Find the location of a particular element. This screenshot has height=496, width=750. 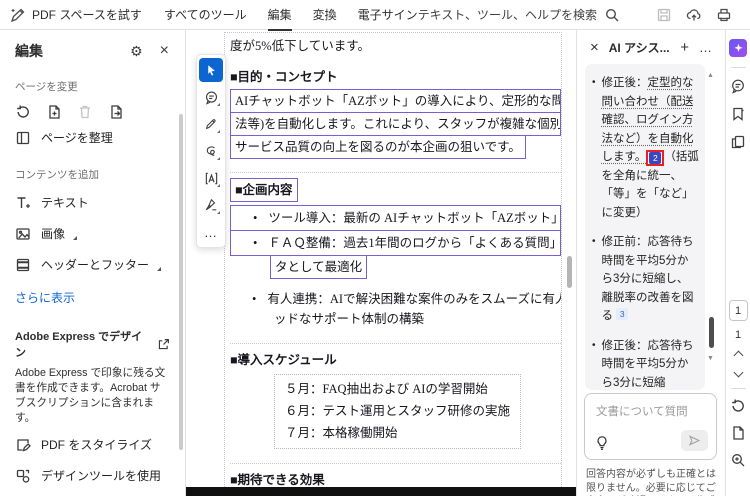

global-search: テキスト、ツール、ヘルプを検索 is located at coordinates (519, 14).